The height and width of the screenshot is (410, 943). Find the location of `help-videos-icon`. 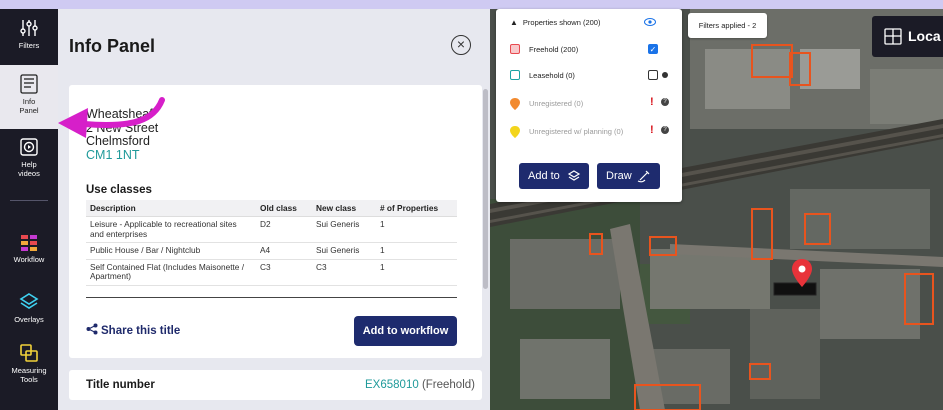

help-videos-icon is located at coordinates (29, 147).